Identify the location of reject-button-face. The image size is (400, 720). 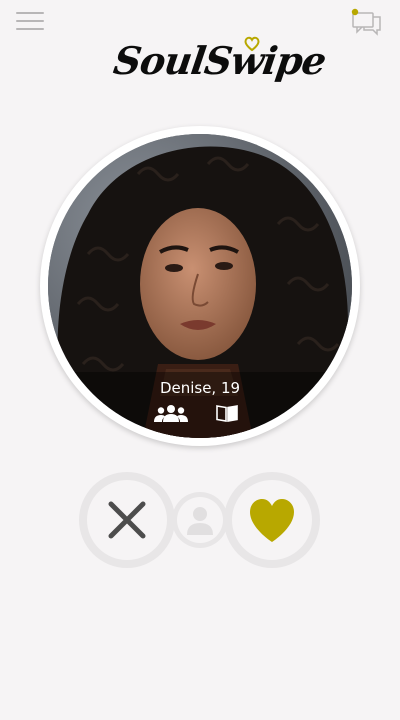
(127, 520).